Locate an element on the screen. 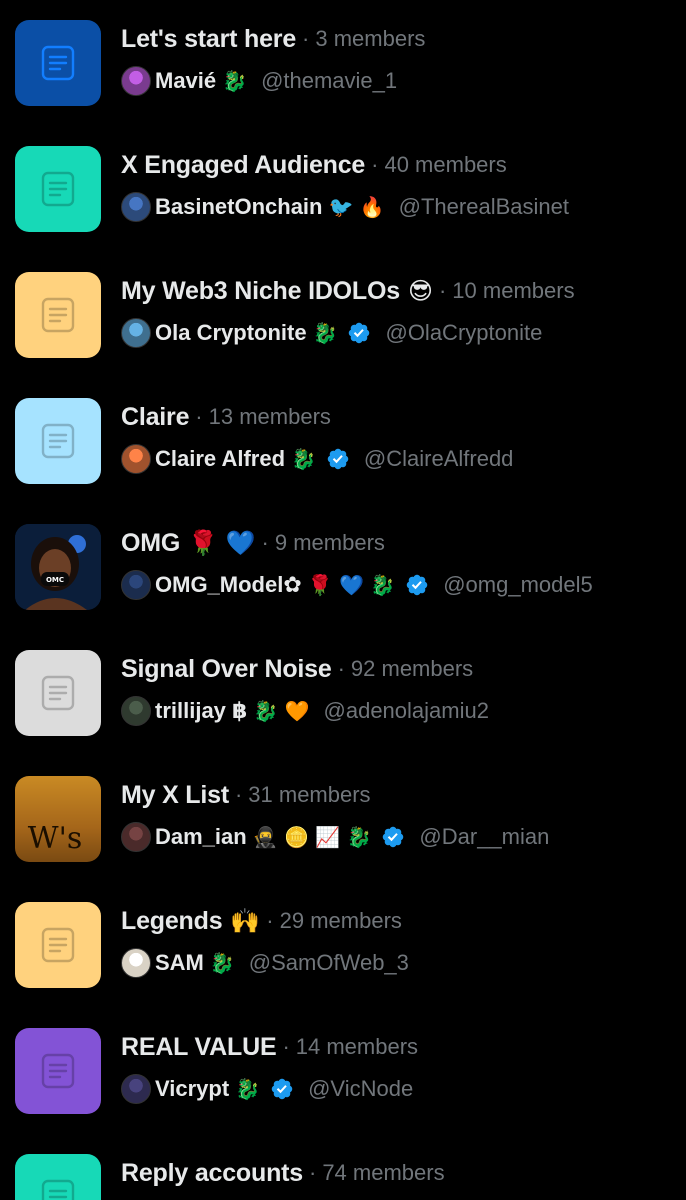 The width and height of the screenshot is (686, 1200). list-title: Reply accounts is located at coordinates (212, 1172).